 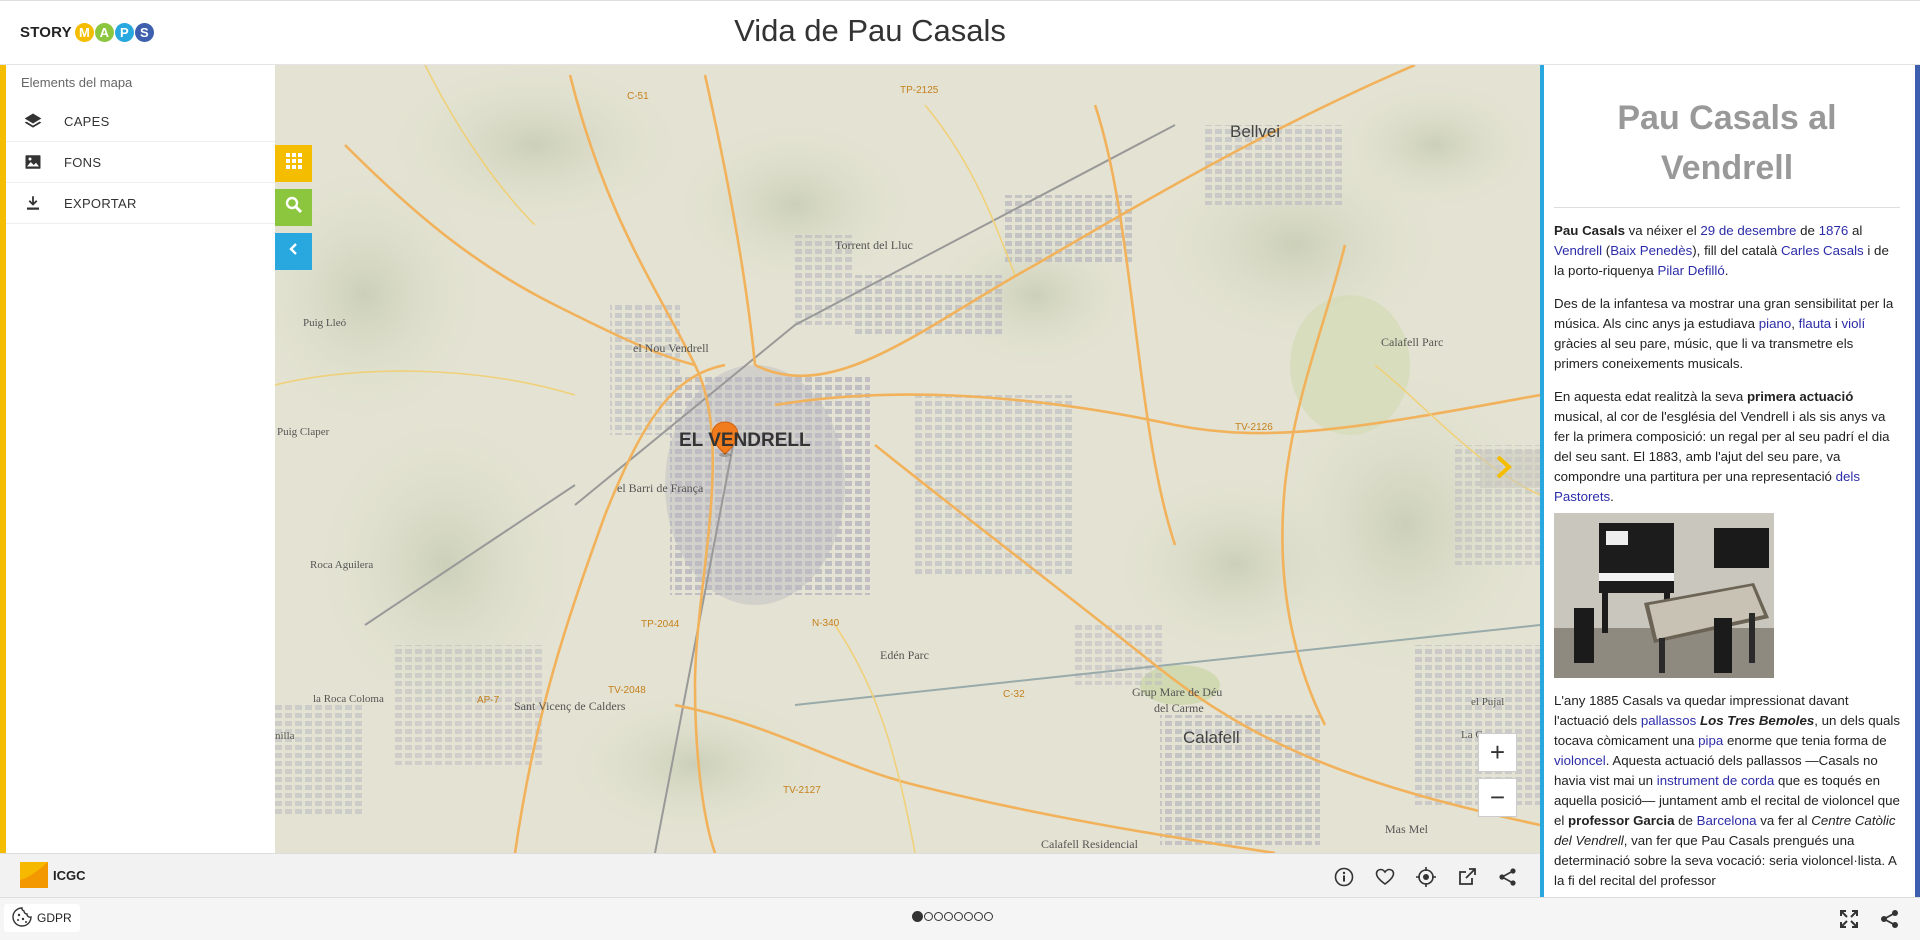 What do you see at coordinates (1805, 740) in the screenshot?
I see `text: enorme que tenia forma de` at bounding box center [1805, 740].